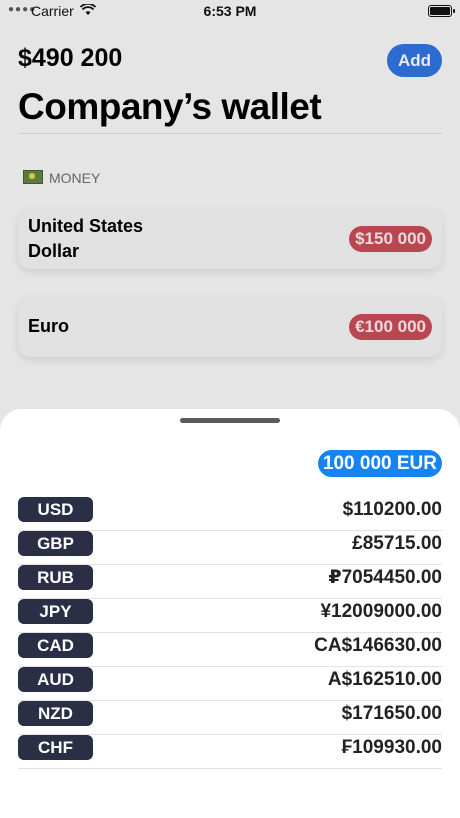 The image size is (460, 818). Describe the element at coordinates (384, 679) in the screenshot. I see `converted-value: A$162510.00` at that location.